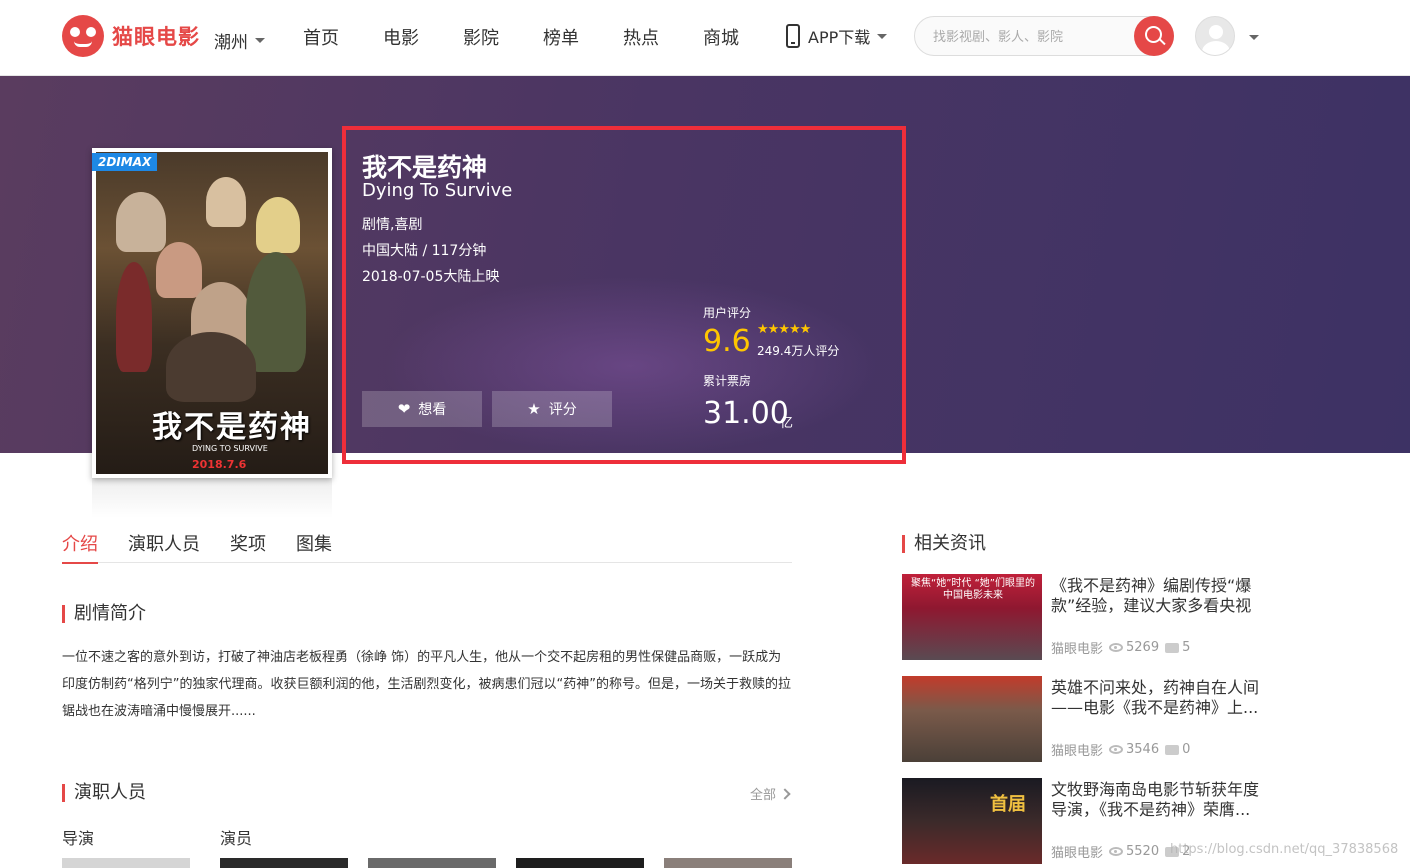  What do you see at coordinates (104, 793) in the screenshot?
I see `cast-heading: 演职人员` at bounding box center [104, 793].